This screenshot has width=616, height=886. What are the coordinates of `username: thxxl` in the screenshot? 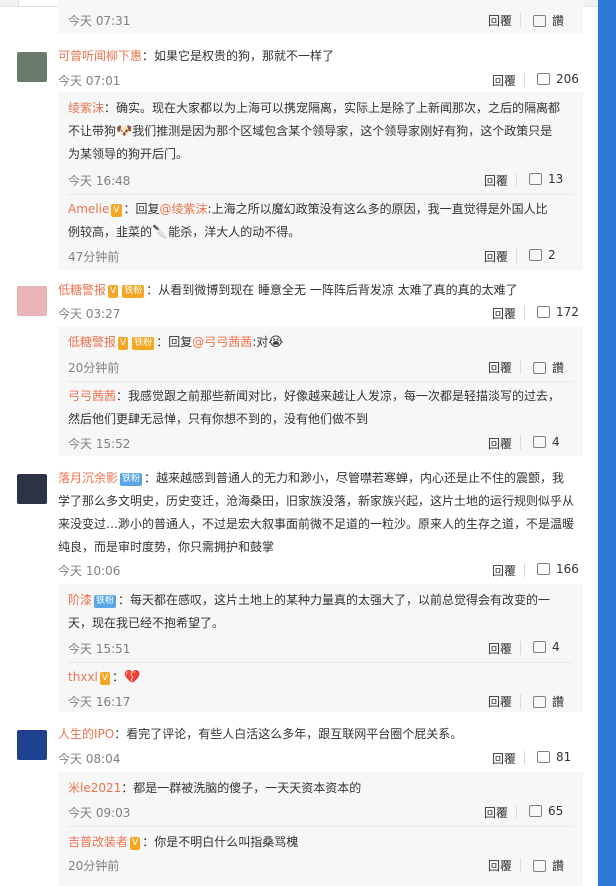 It's located at (83, 677).